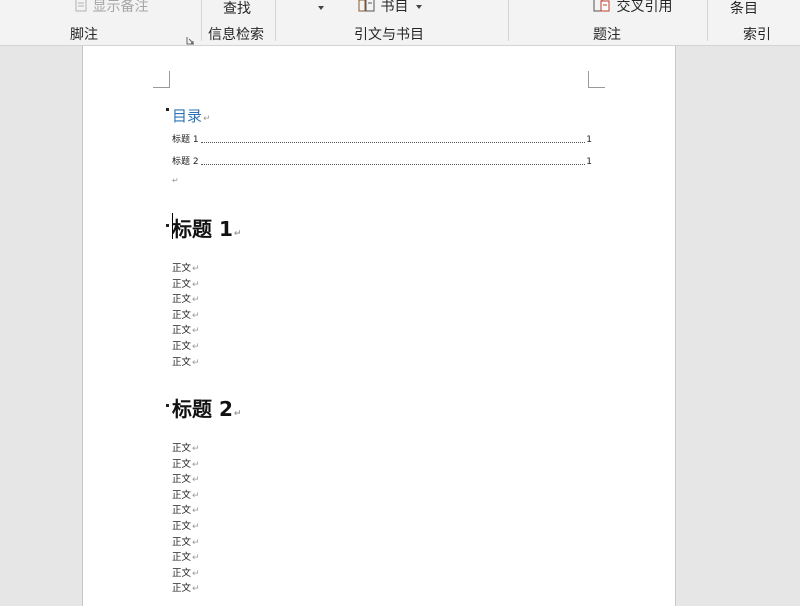 This screenshot has width=800, height=606. What do you see at coordinates (185, 140) in the screenshot?
I see `toc-entry-label: 标题 1` at bounding box center [185, 140].